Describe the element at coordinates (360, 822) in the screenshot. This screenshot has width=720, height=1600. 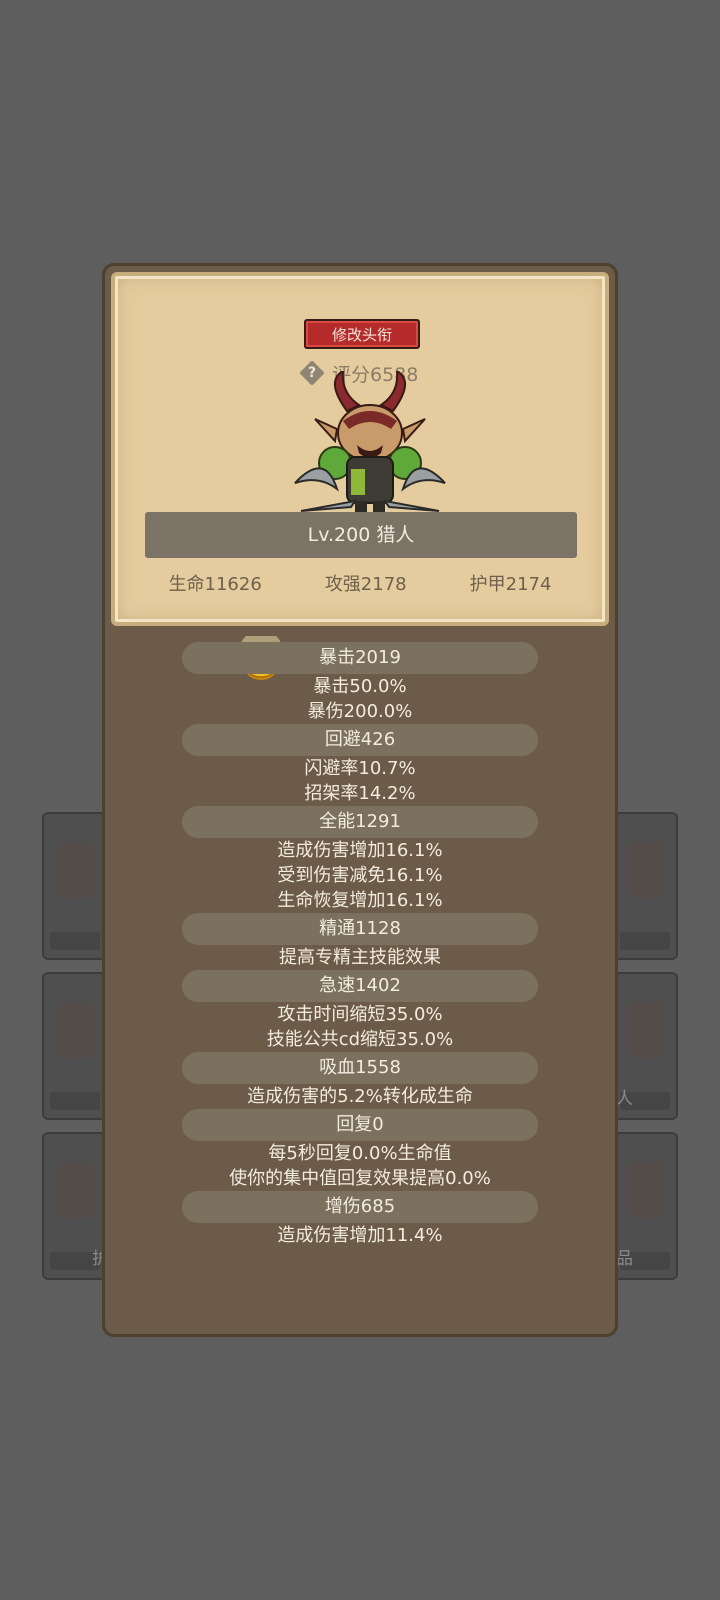
I see `attr-header-versatility: 全能1291` at that location.